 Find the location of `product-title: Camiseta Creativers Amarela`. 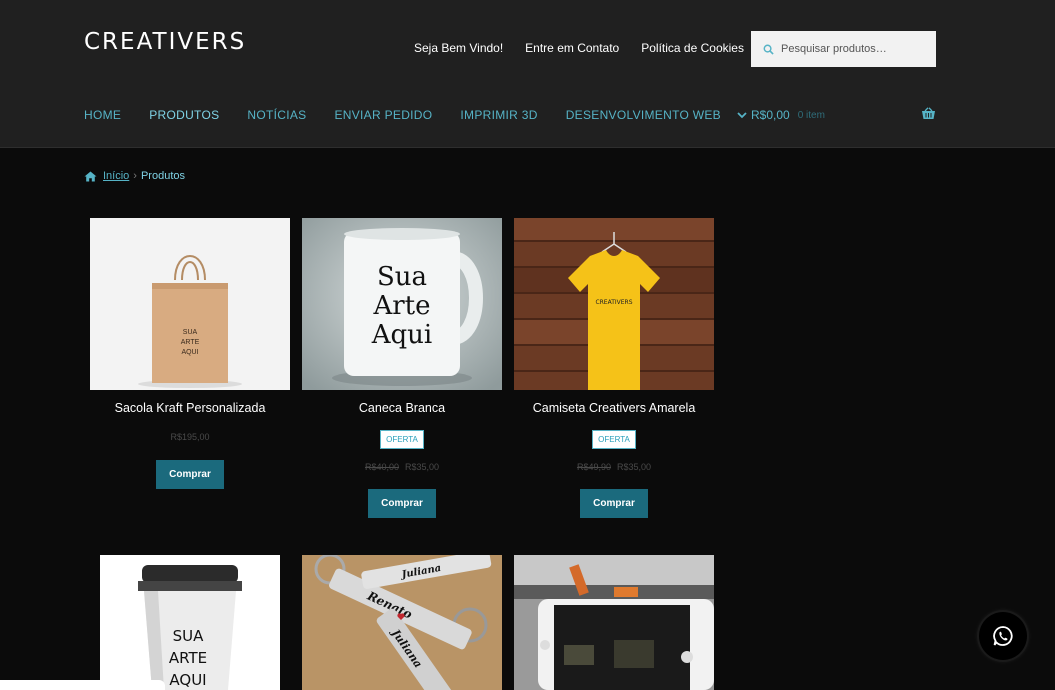

product-title: Camiseta Creativers Amarela is located at coordinates (614, 408).